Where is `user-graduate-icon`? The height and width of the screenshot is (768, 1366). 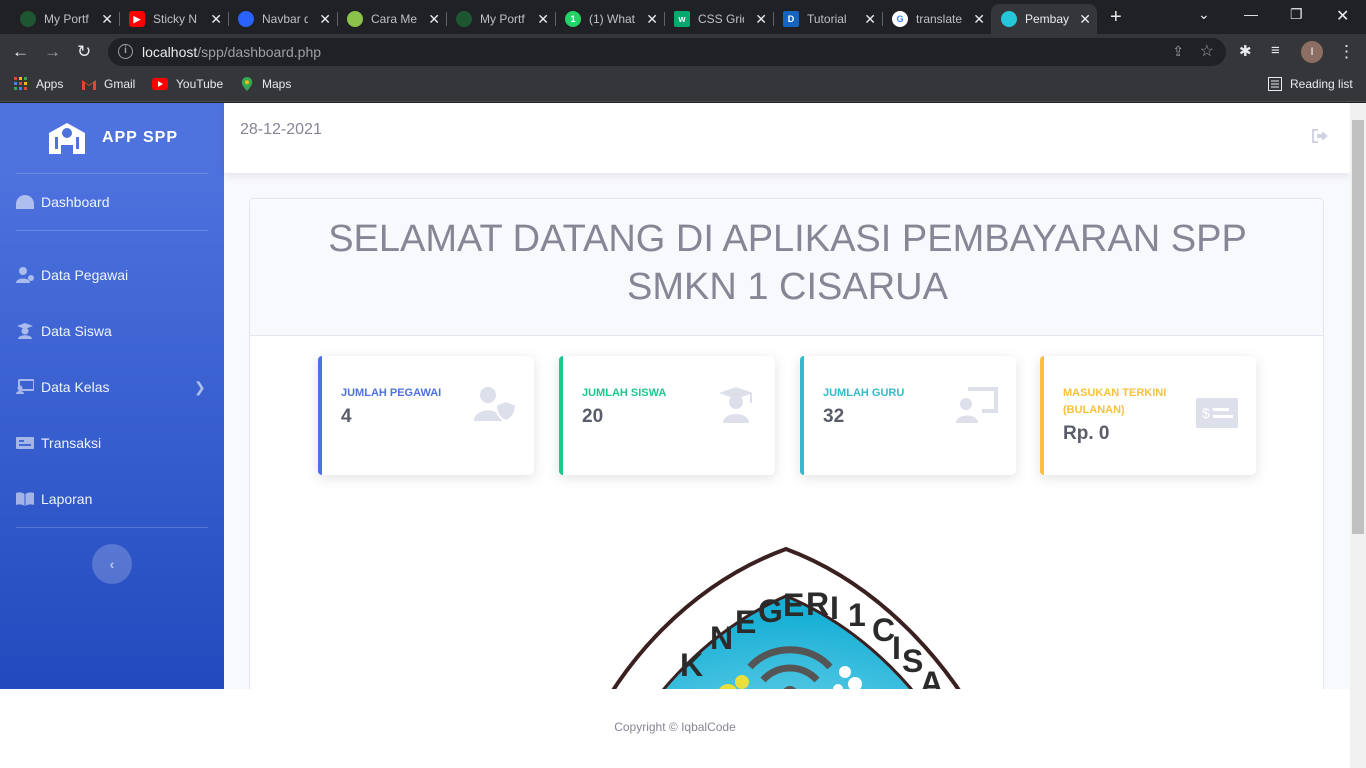 user-graduate-icon is located at coordinates (25, 331).